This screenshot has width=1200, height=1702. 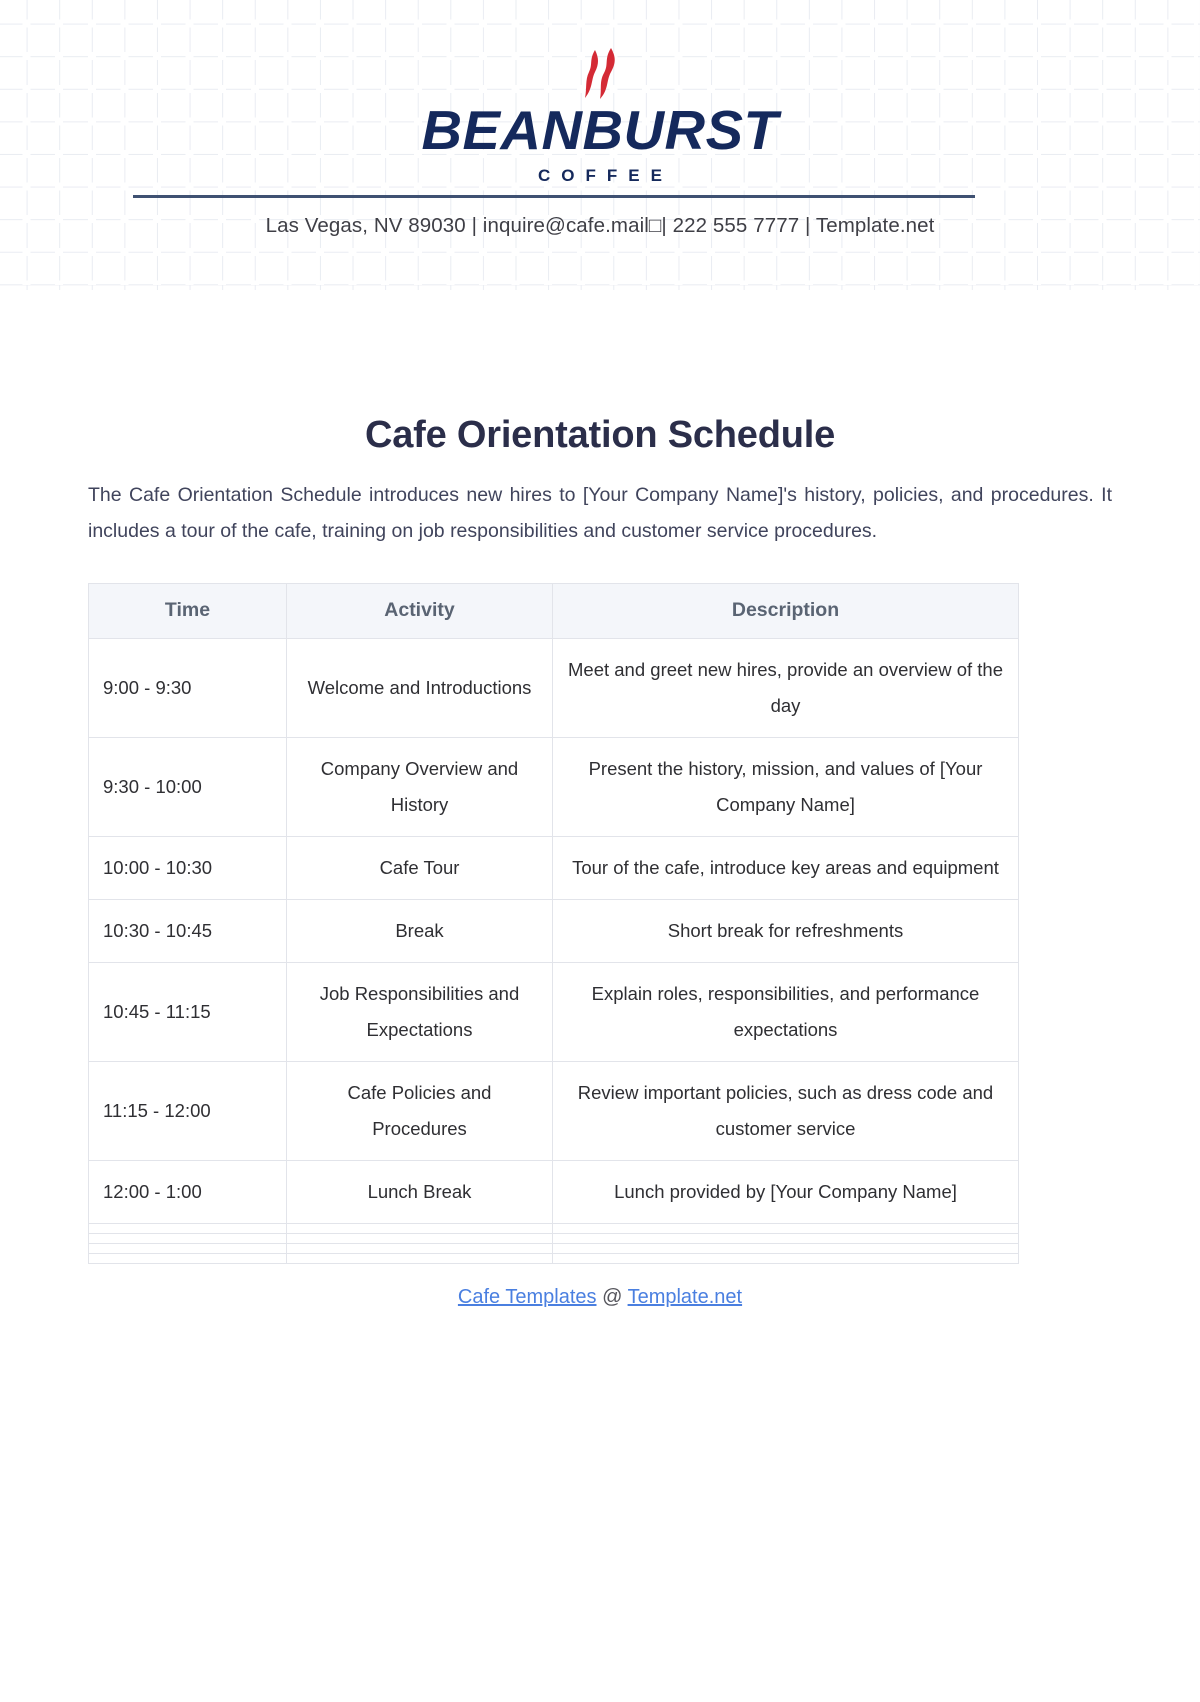 What do you see at coordinates (419, 610) in the screenshot?
I see `column-header-activity: Activity` at bounding box center [419, 610].